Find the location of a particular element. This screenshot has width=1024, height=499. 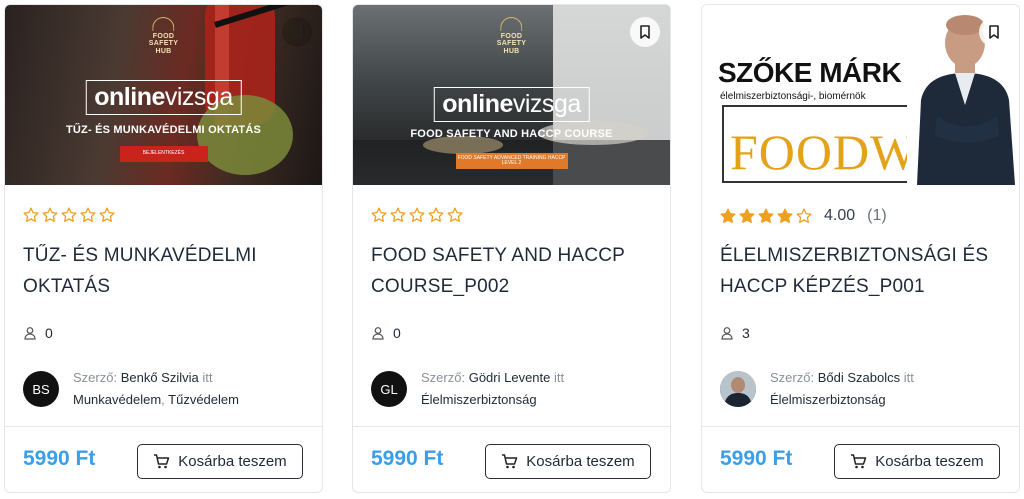

rating-stars: 4.00 (1) is located at coordinates (803, 216).